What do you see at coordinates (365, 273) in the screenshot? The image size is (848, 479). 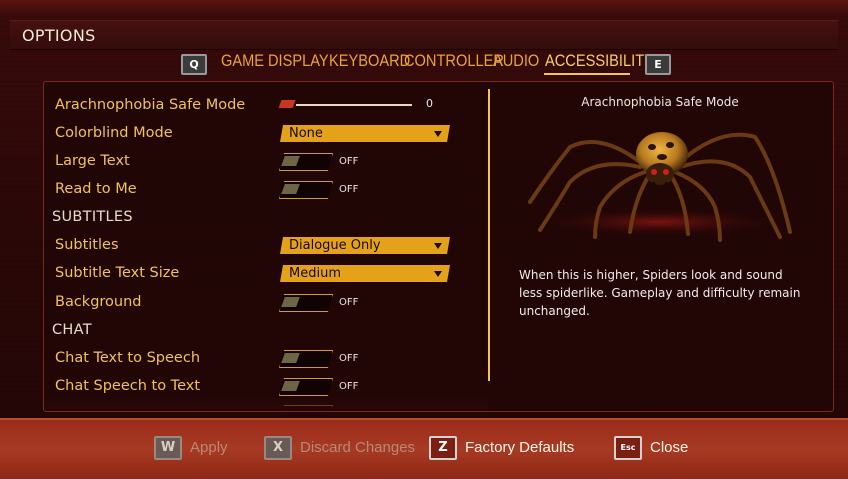 I see `subtitle-size-dropdown: Medium` at bounding box center [365, 273].